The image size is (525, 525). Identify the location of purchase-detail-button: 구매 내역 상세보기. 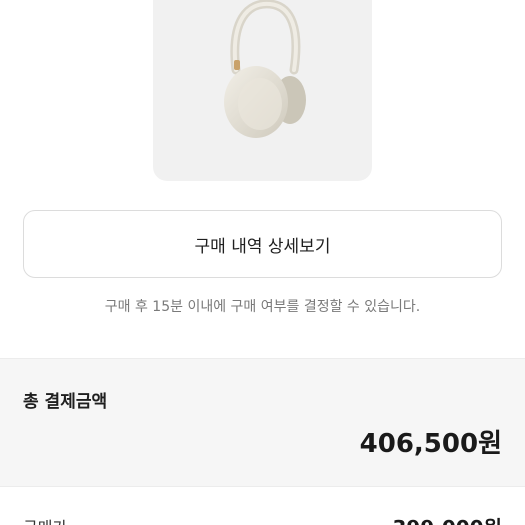
(262, 244).